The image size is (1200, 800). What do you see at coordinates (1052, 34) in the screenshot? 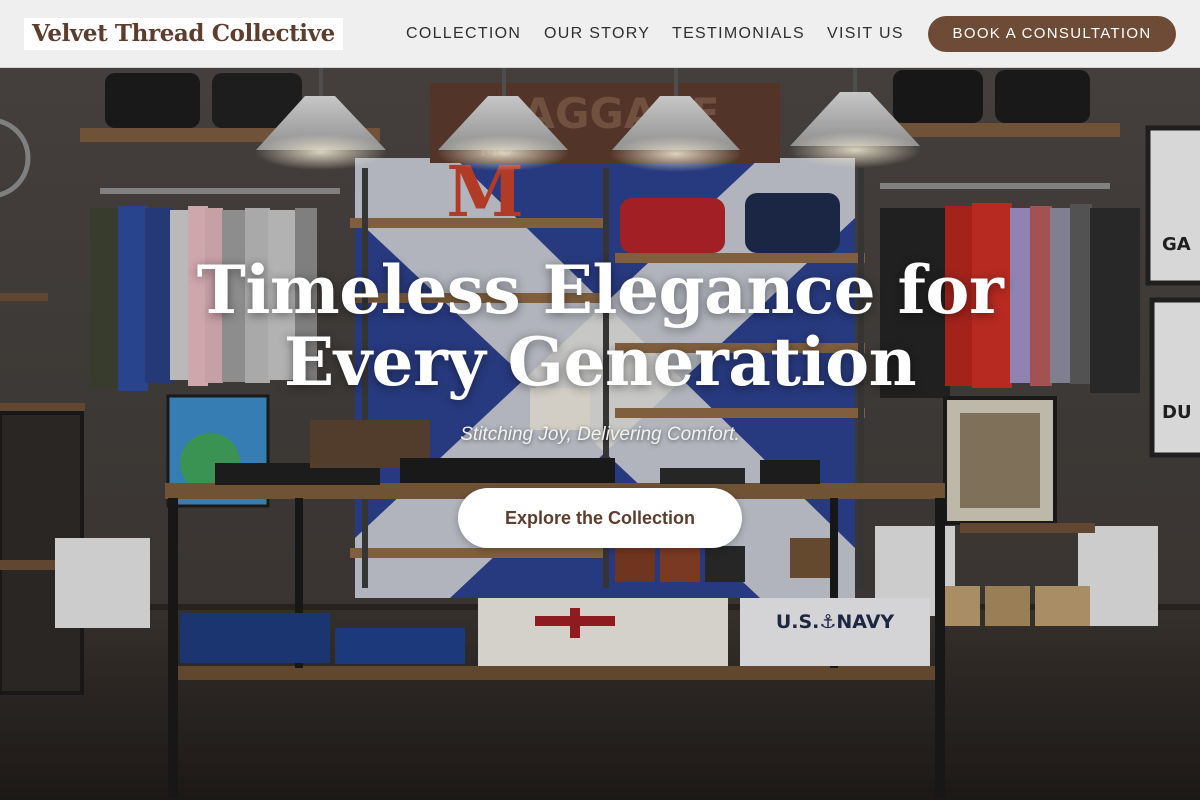
I see `book-consultation-button: BOOK A CONSULTATION` at bounding box center [1052, 34].